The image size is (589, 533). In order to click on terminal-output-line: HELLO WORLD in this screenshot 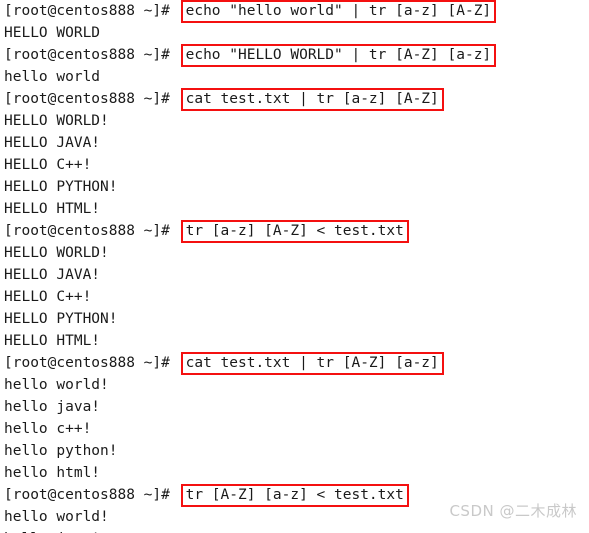, I will do `click(296, 33)`.